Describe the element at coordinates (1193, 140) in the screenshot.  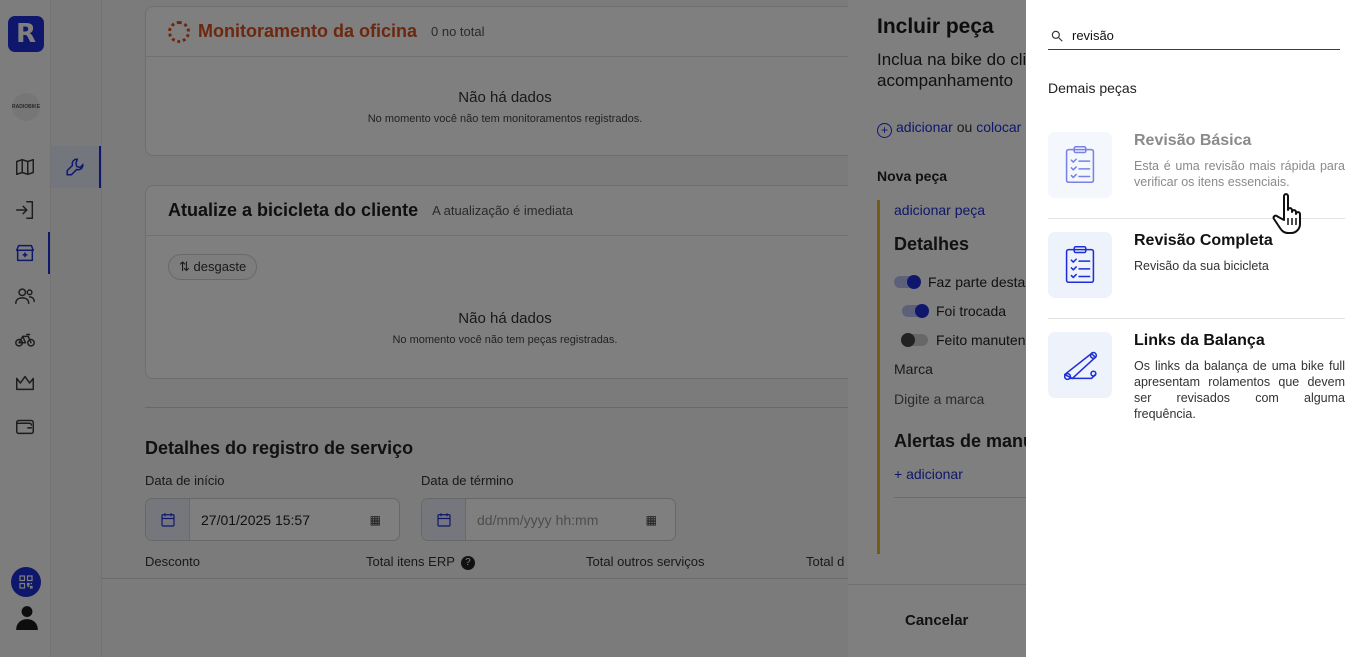
I see `result-name: Revisão Básica` at that location.